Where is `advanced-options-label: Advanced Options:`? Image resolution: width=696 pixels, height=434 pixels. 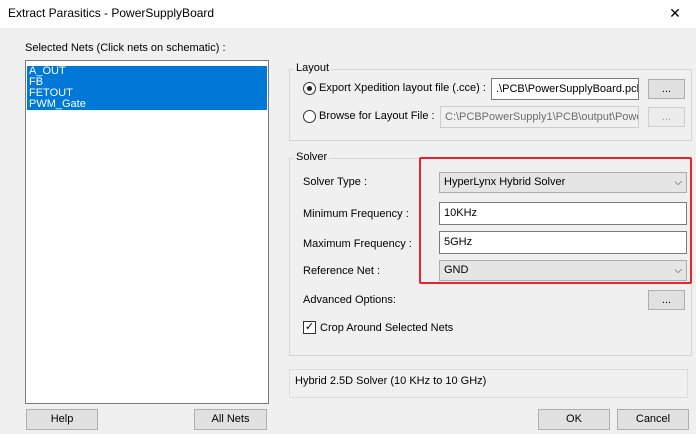 advanced-options-label: Advanced Options: is located at coordinates (349, 300).